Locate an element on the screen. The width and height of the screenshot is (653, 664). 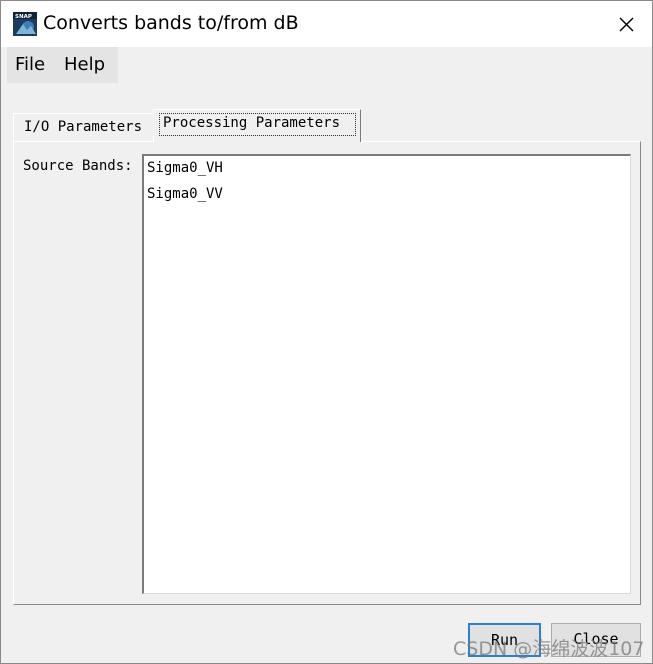
tab-processing-parameters: Processing Parameters is located at coordinates (257, 125).